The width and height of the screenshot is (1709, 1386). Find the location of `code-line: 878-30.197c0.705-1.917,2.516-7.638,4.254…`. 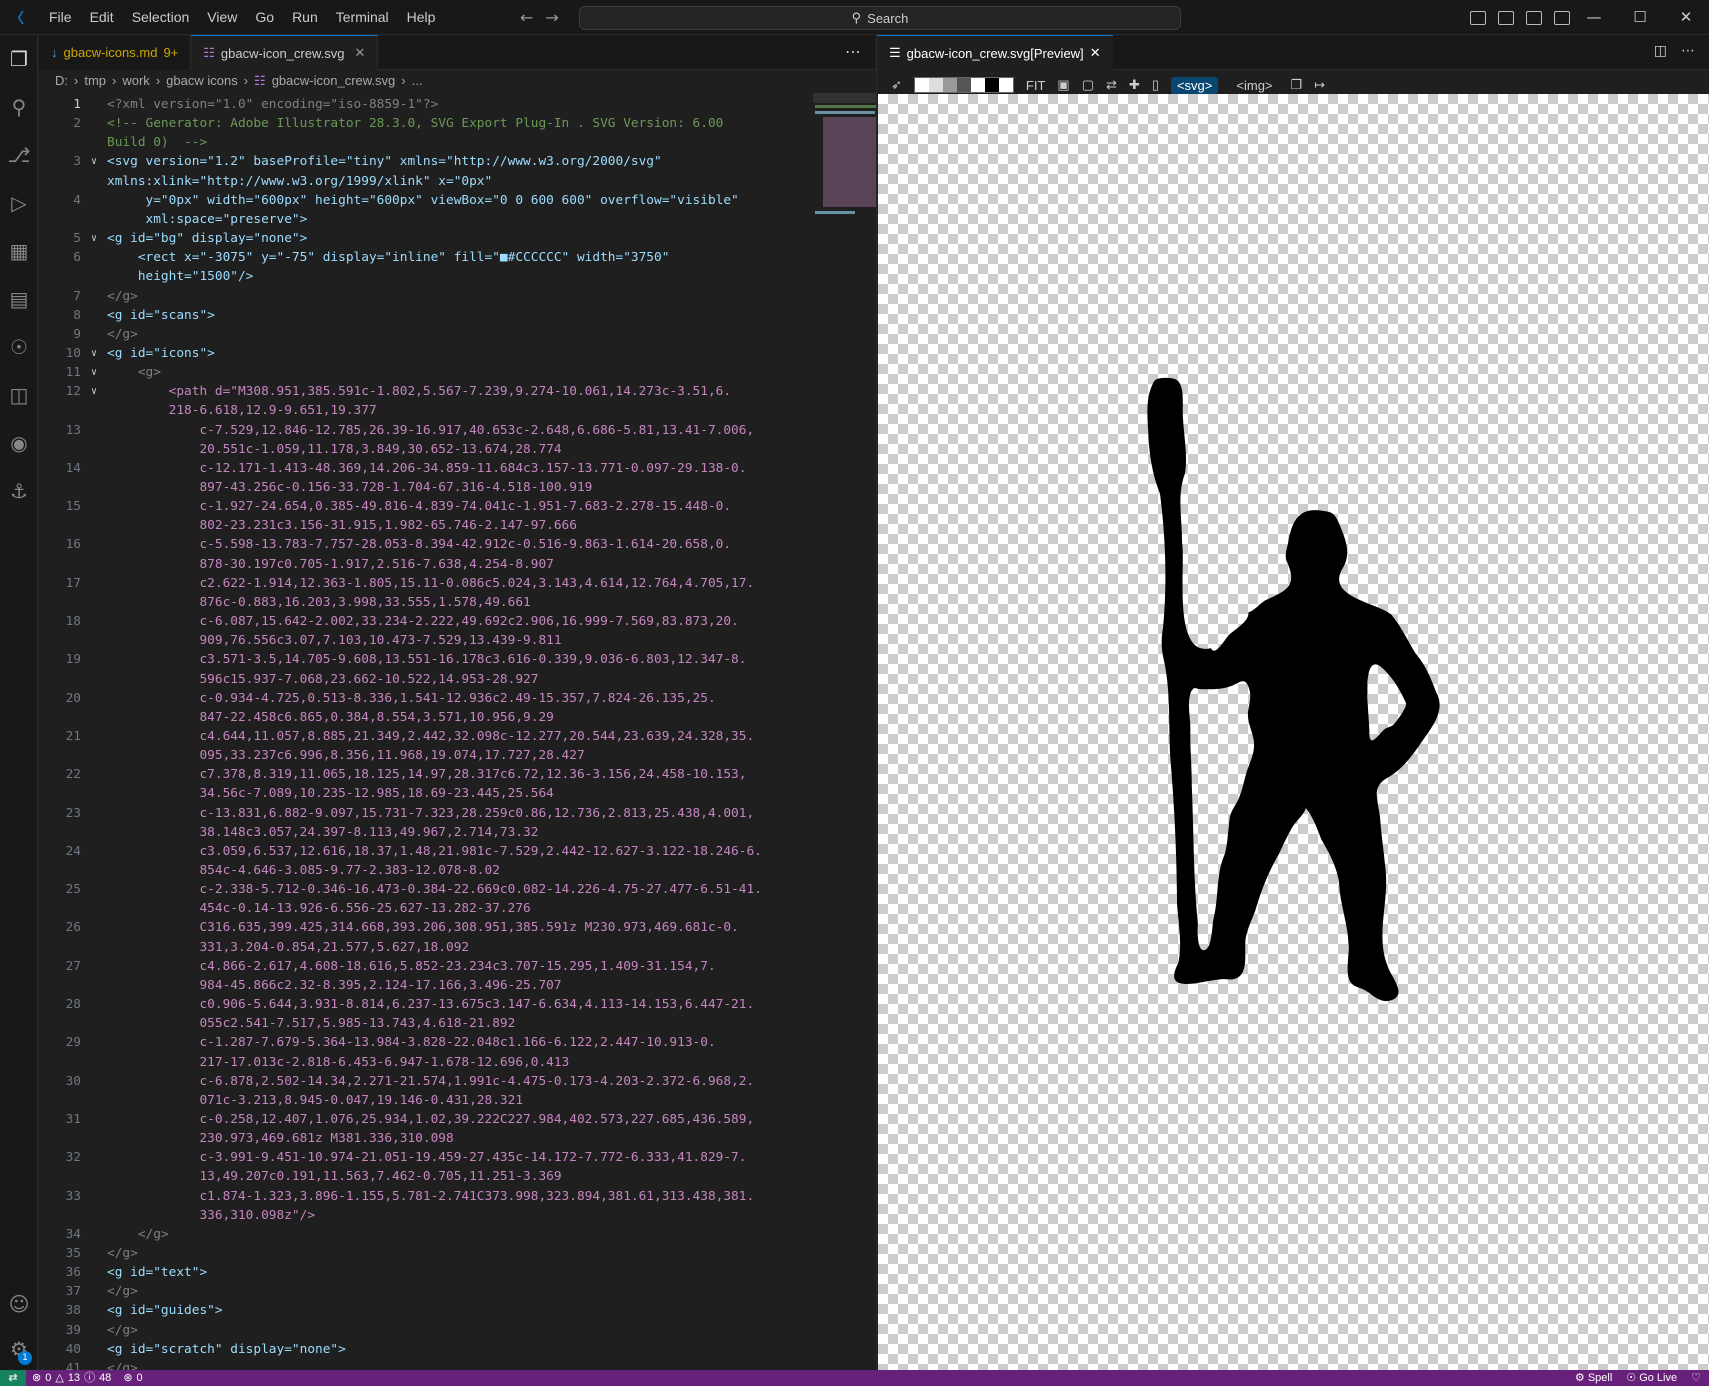

code-line: 878-30.197c0.705-1.917,2.516-7.638,4.254… is located at coordinates (457, 564).